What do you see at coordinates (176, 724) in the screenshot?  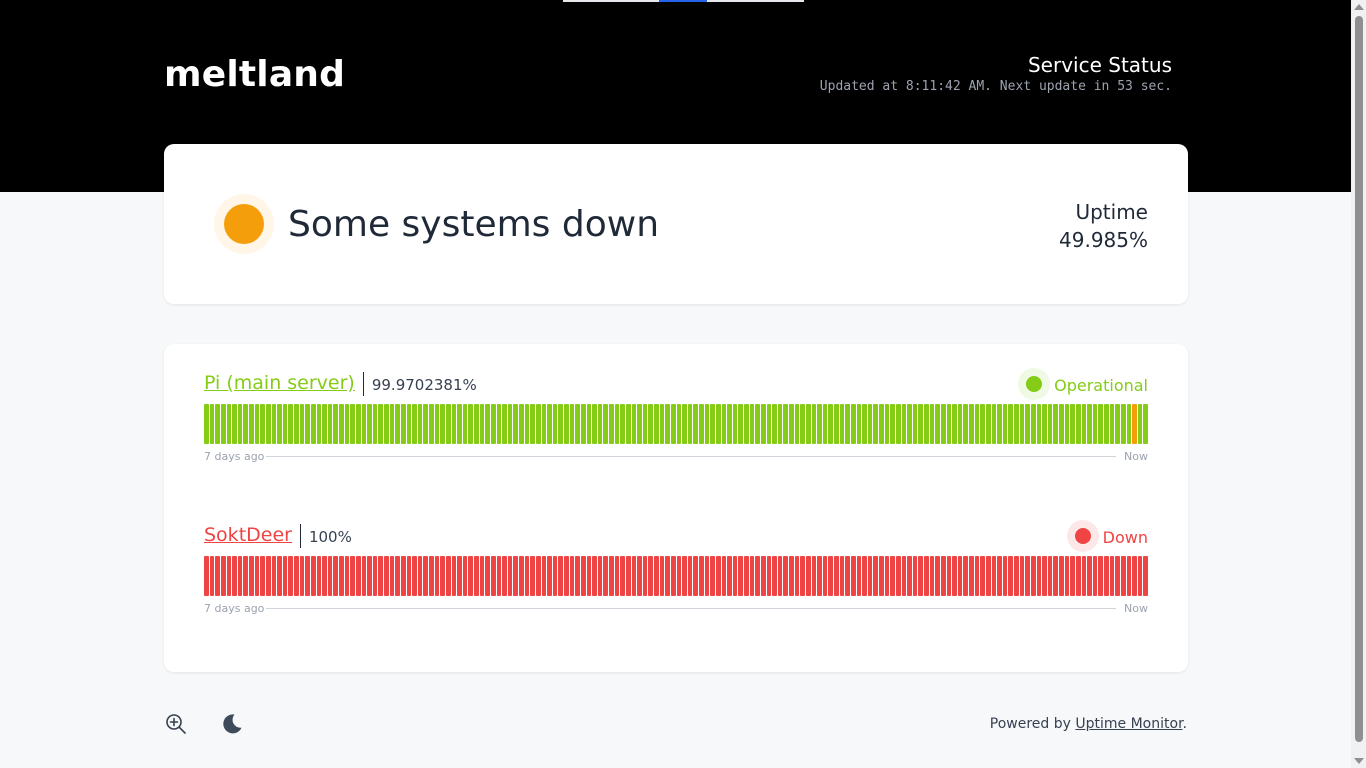 I see `zoom-in-icon` at bounding box center [176, 724].